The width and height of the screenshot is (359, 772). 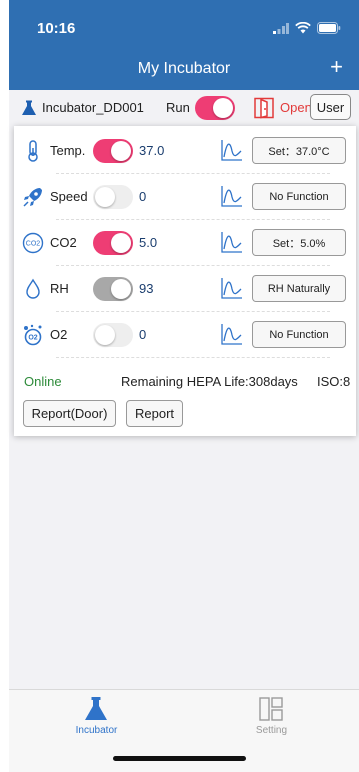 I want to click on speed-chart-icon, so click(x=232, y=196).